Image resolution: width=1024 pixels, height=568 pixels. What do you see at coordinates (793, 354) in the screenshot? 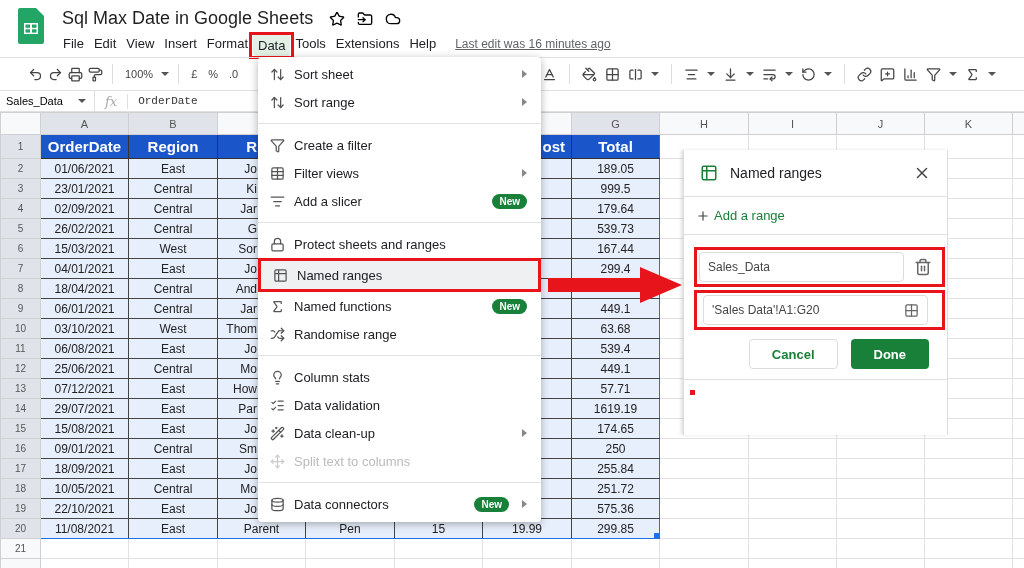
I see `cancel-button: Cancel` at bounding box center [793, 354].